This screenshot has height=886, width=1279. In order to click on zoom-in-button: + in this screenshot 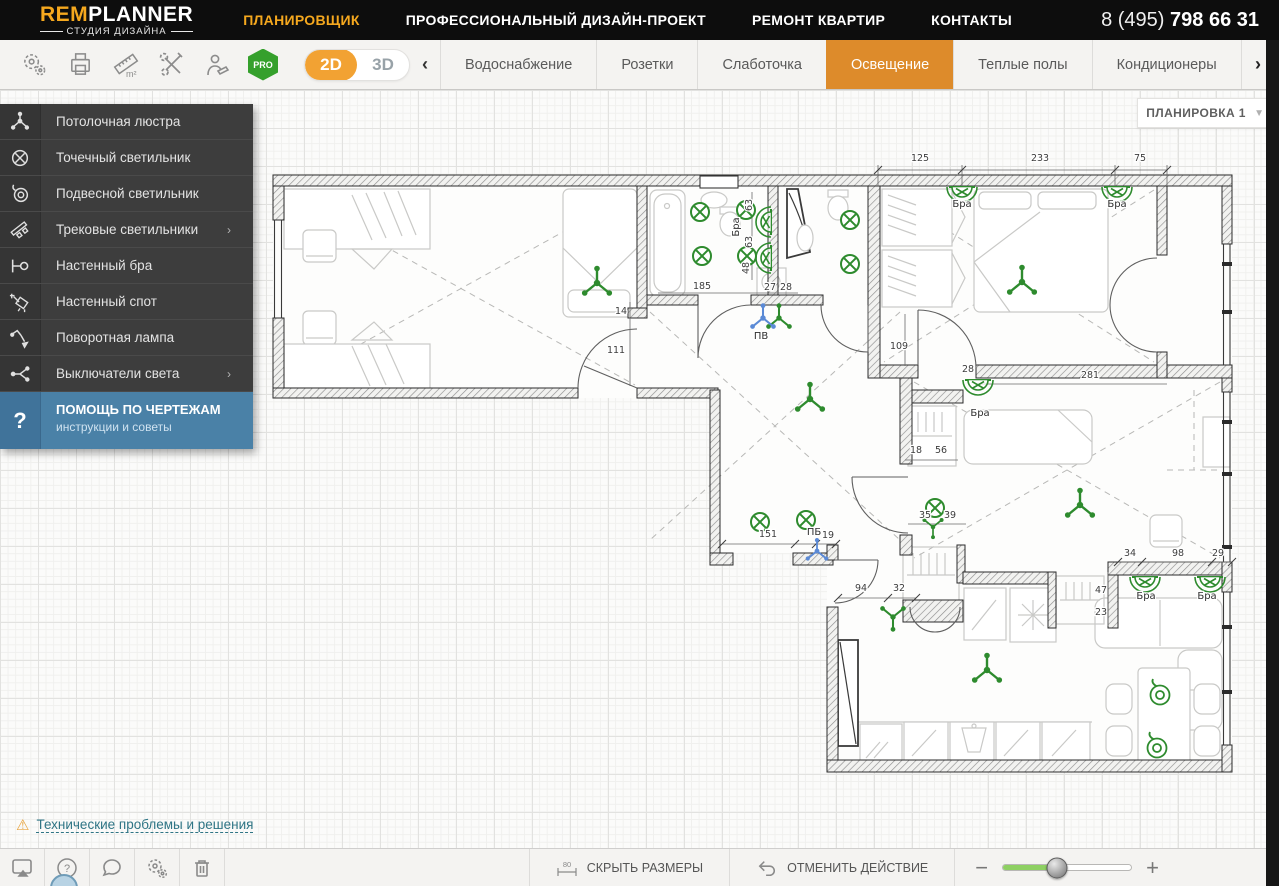, I will do `click(1152, 867)`.